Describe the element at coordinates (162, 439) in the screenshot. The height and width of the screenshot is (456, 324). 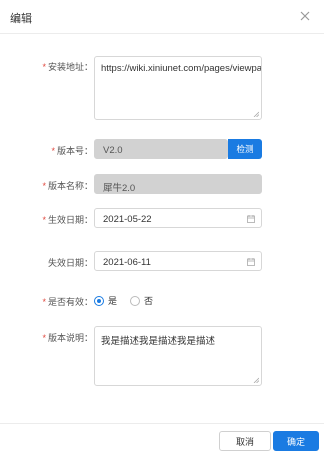
I see `dialog-footer: 取消 确定` at that location.